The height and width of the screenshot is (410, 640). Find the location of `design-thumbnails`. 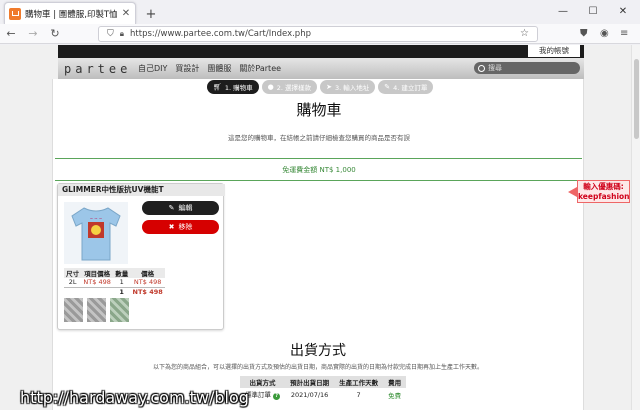

design-thumbnails is located at coordinates (96, 310).